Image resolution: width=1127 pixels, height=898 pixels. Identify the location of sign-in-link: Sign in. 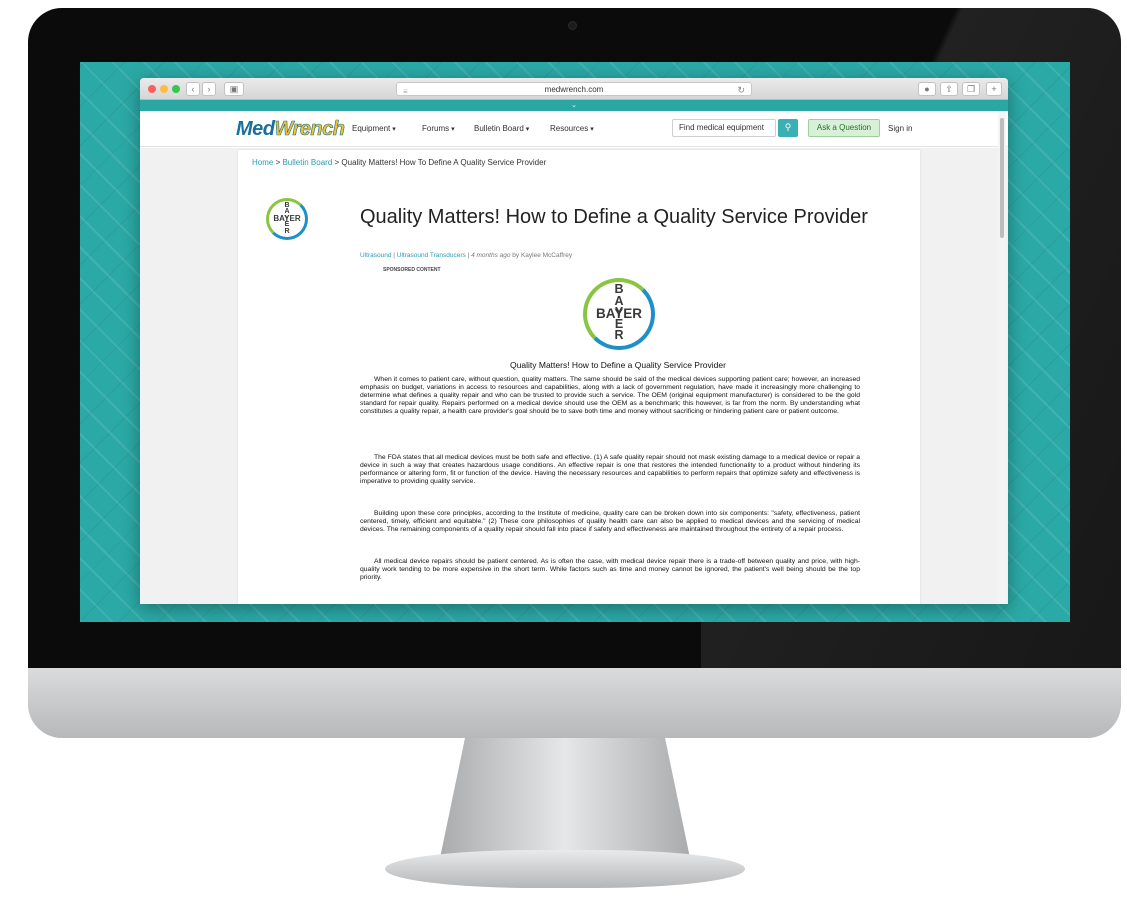
(900, 128).